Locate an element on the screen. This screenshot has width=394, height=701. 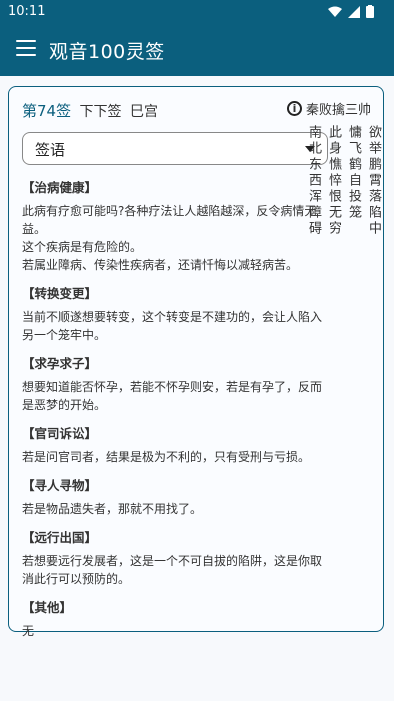
section-body: 若是物品遗失者，那就不用找了。 is located at coordinates (112, 509).